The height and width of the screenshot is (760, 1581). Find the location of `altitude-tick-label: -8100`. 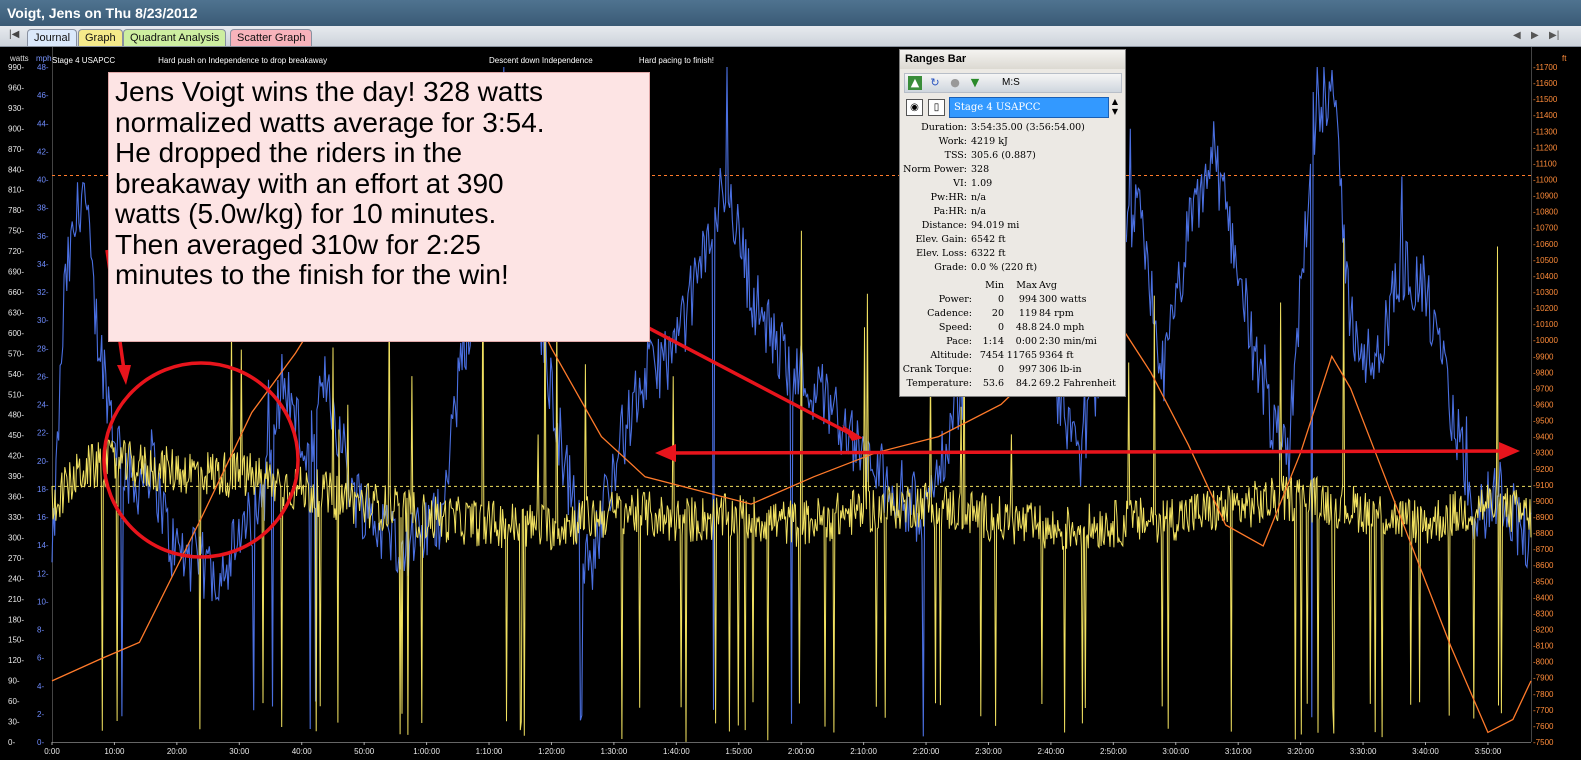

altitude-tick-label: -8100 is located at coordinates (1543, 646).